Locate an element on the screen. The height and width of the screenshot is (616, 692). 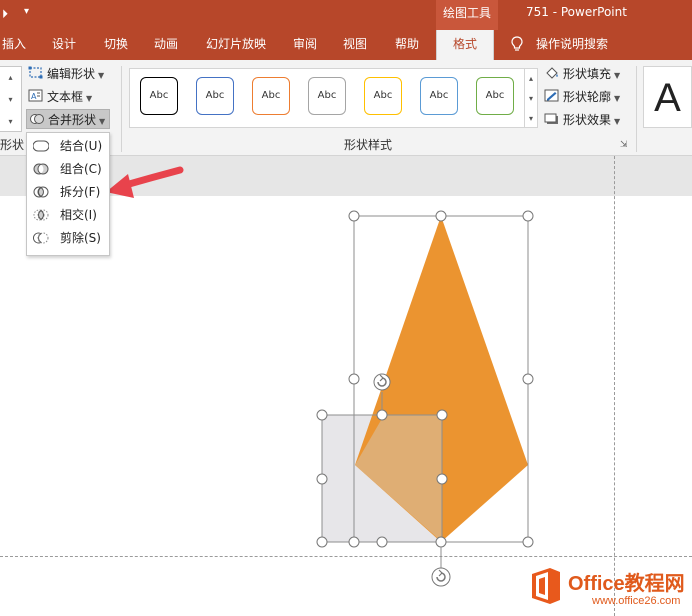
watermark: Office教程网 www.office26.com is located at coordinates (609, 590).